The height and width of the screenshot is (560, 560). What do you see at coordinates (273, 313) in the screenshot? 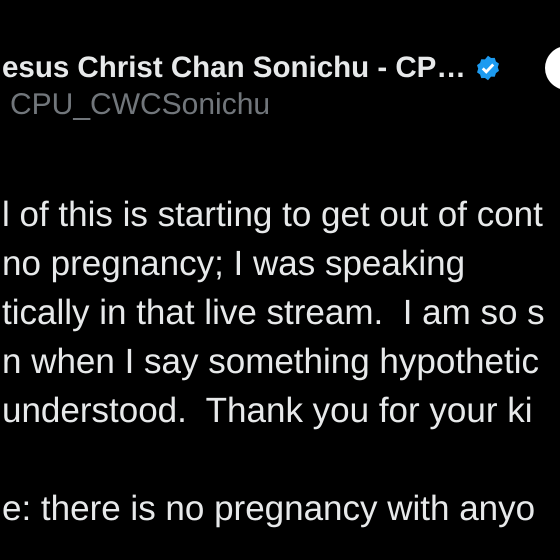
I see `tweet-text-line: tically in that live stream. I am so s` at bounding box center [273, 313].